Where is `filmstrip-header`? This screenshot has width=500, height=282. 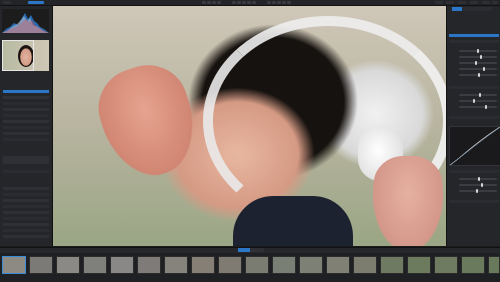
filmstrip-header is located at coordinates (250, 250).